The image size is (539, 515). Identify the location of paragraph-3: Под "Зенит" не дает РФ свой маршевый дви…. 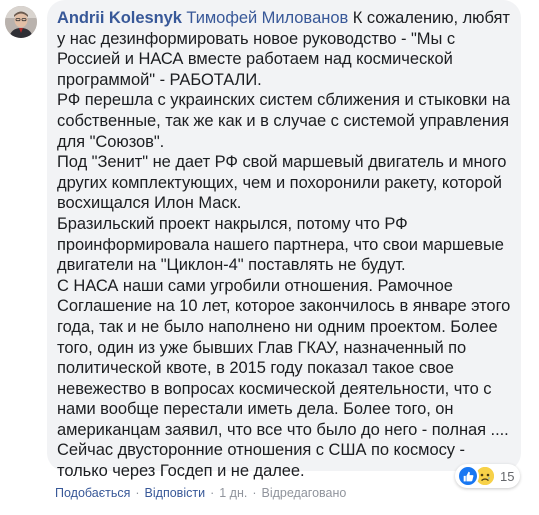
(284, 183).